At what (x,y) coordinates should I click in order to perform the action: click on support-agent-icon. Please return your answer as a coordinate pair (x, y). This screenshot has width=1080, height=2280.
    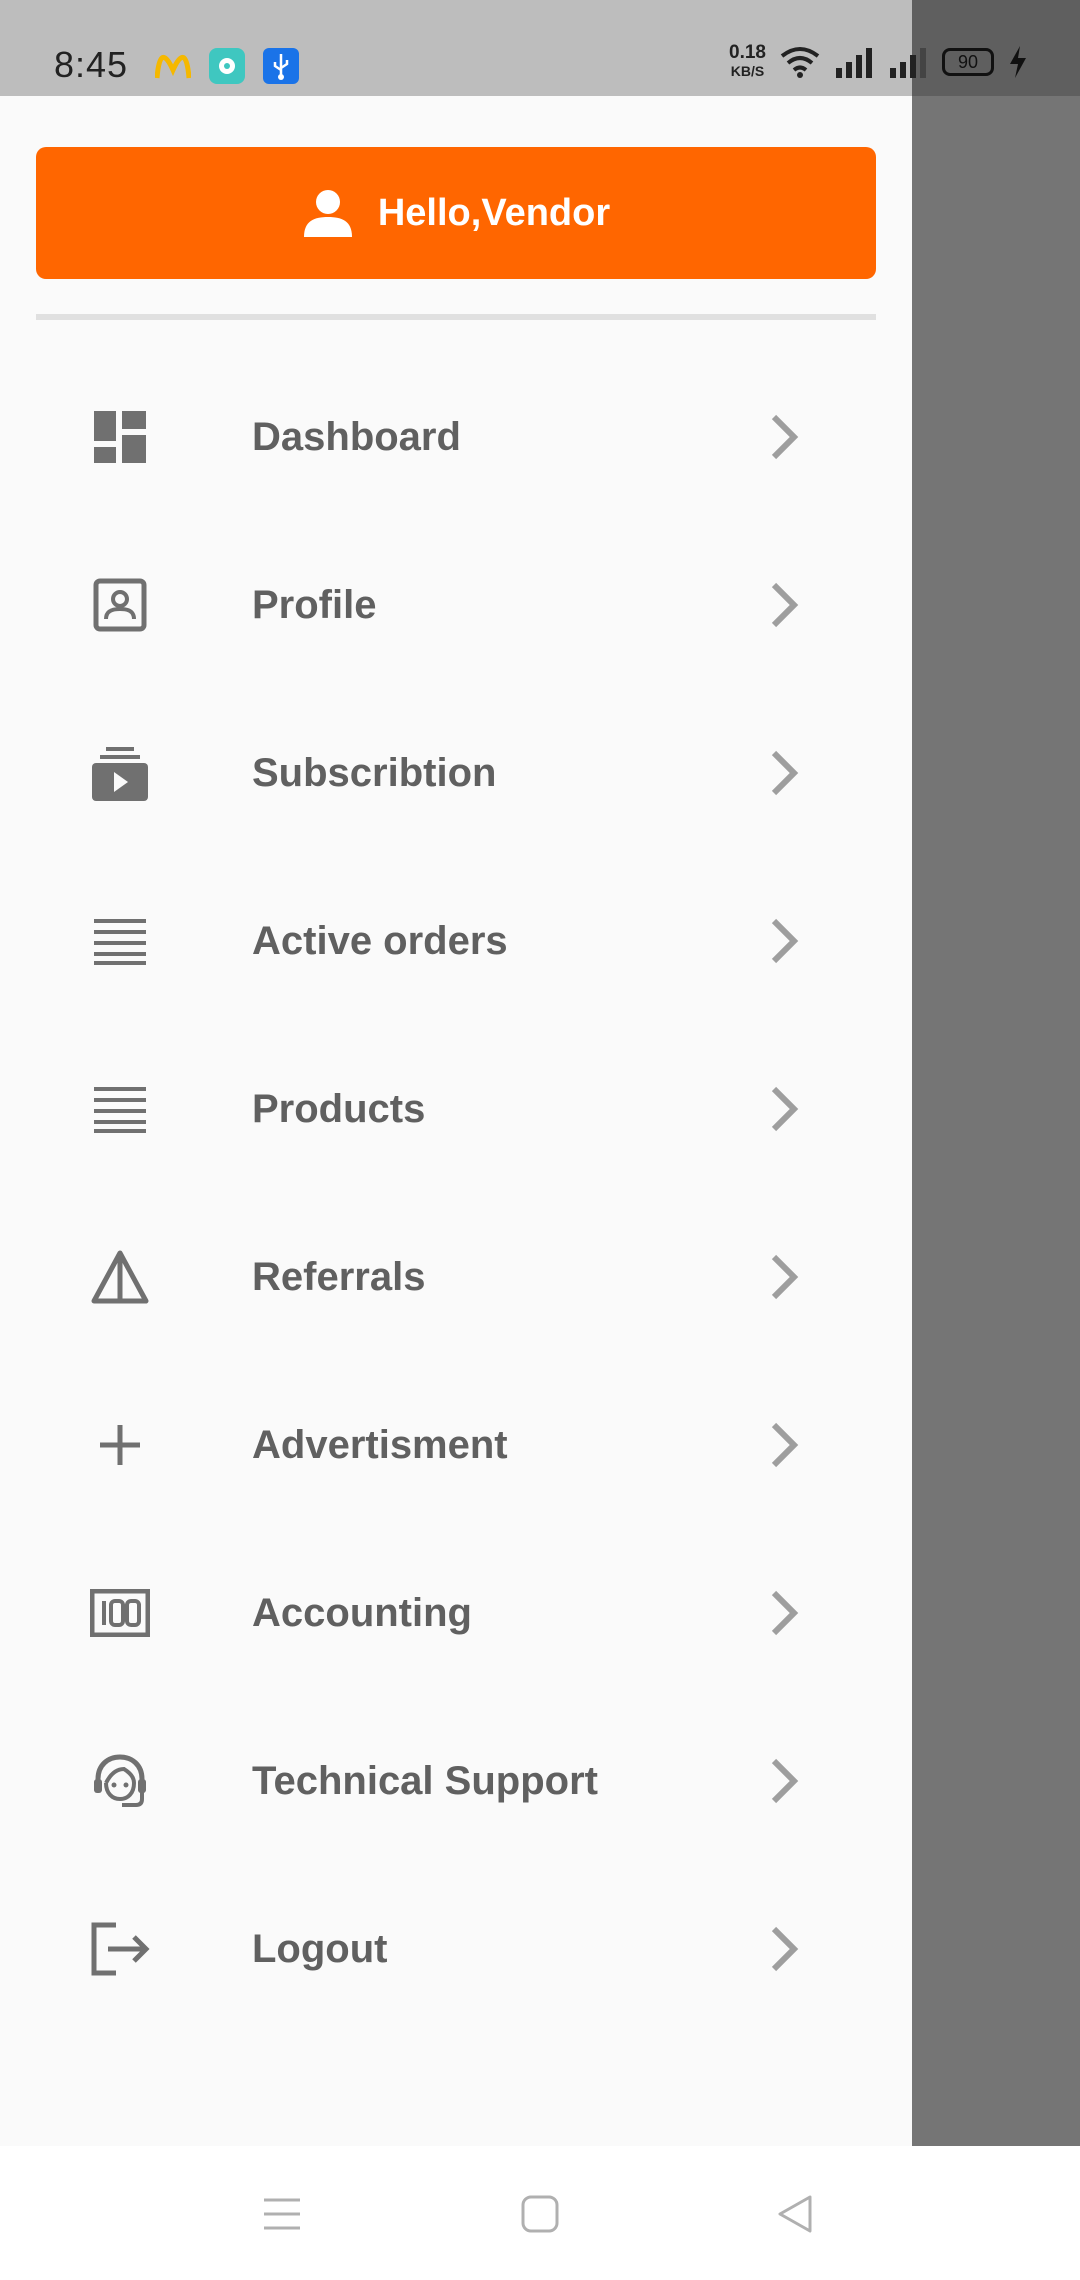
    Looking at the image, I should click on (120, 1781).